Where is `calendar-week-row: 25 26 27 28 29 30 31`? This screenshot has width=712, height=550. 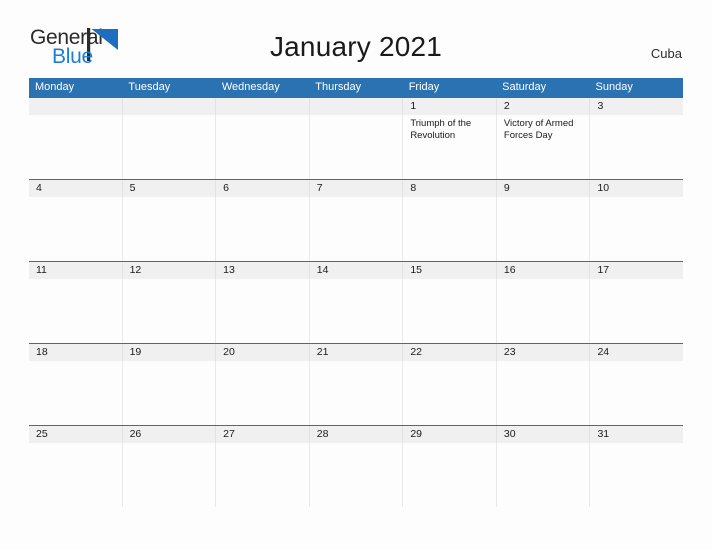
calendar-week-row: 25 26 27 28 29 30 31 is located at coordinates (356, 466).